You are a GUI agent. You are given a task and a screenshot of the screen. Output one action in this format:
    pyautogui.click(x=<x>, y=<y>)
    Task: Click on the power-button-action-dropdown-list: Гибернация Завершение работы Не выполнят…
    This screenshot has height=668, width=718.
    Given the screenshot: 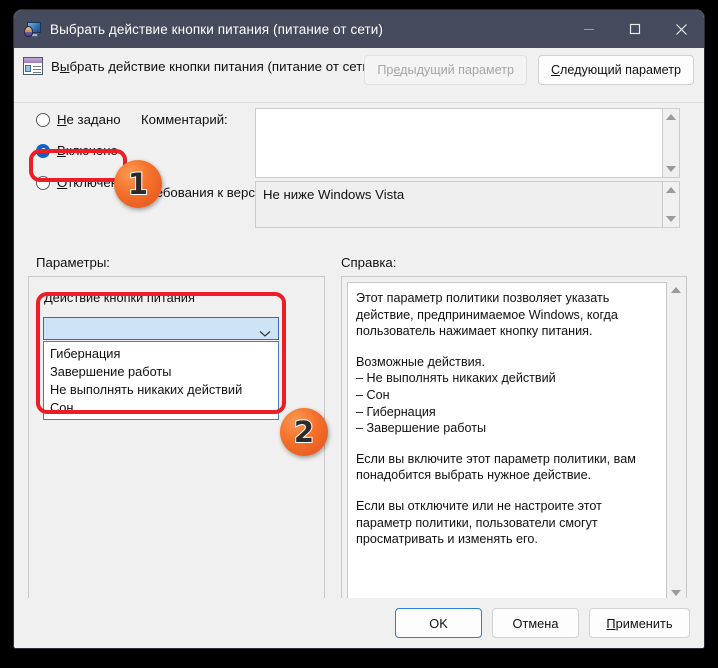 What is the action you would take?
    pyautogui.click(x=161, y=380)
    